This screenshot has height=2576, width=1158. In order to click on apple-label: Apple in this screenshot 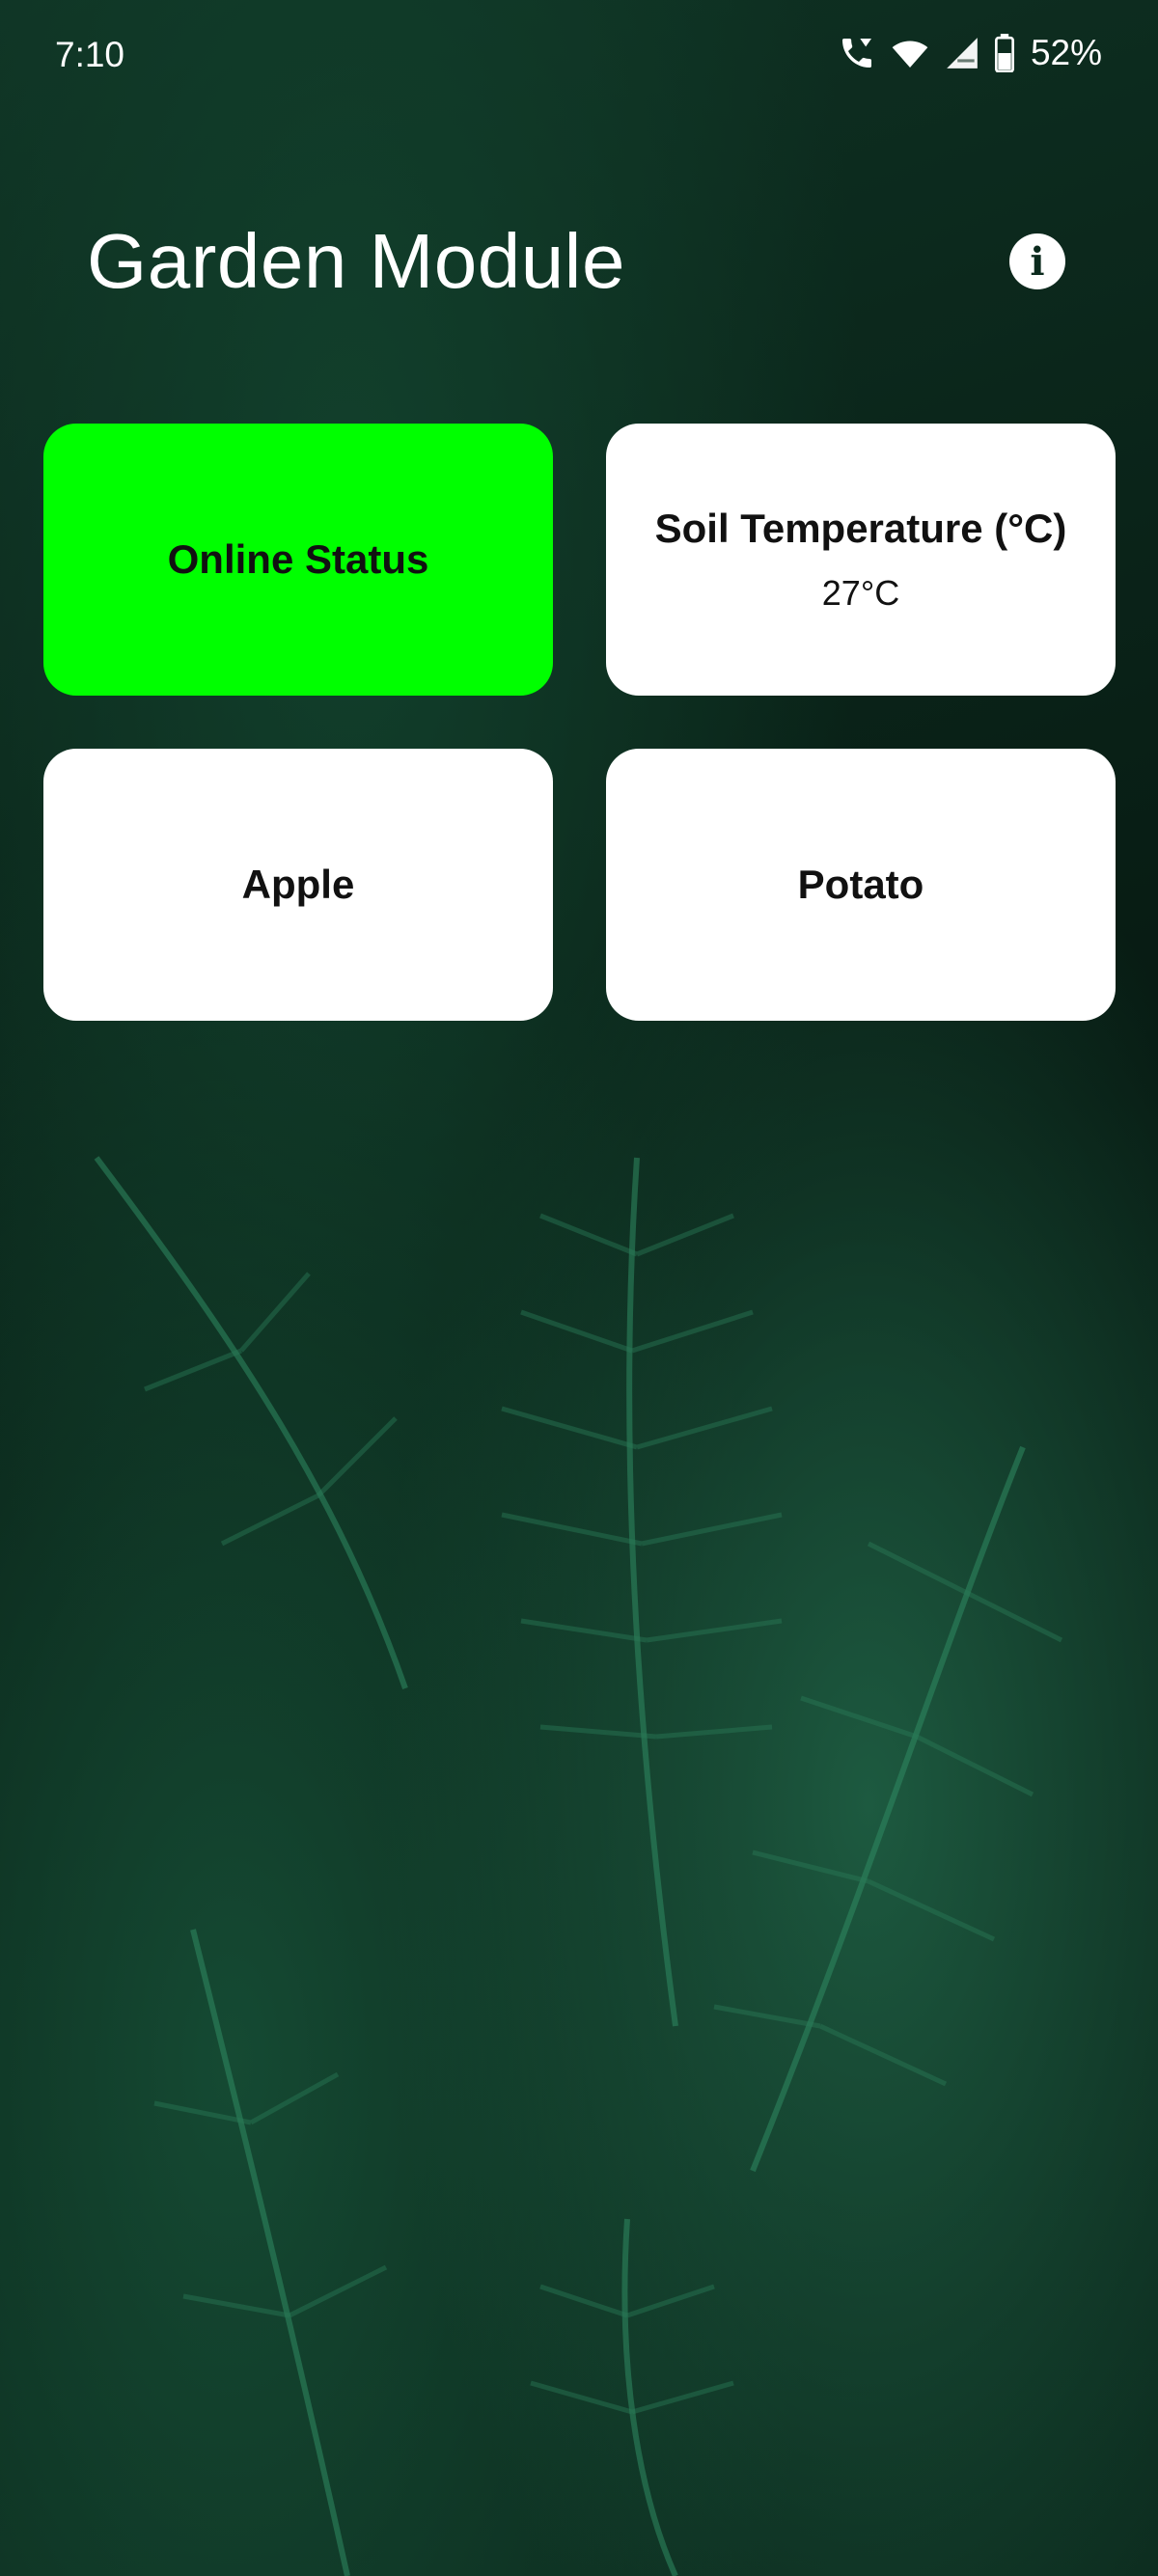, I will do `click(298, 884)`.